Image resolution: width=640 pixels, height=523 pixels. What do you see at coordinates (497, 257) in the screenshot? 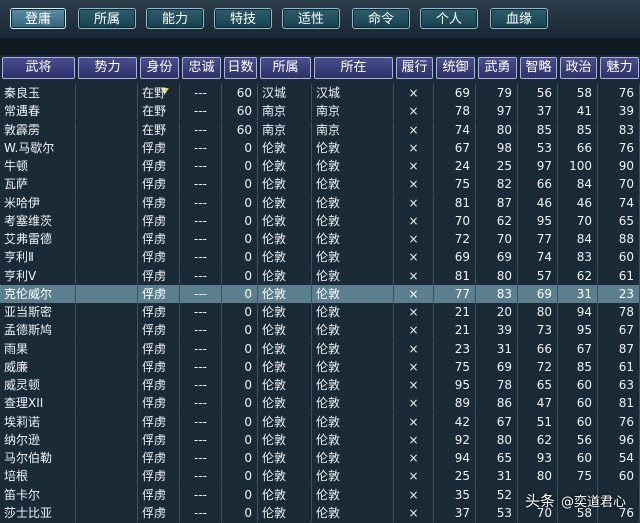
I see `table-cell: 69` at bounding box center [497, 257].